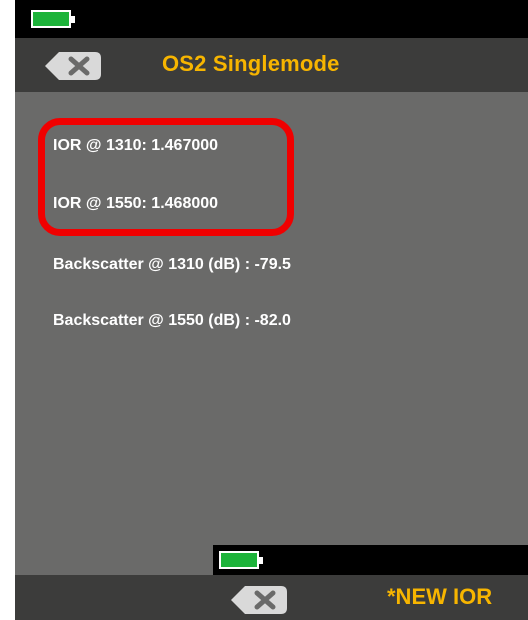 This screenshot has width=528, height=620. I want to click on status-bar, so click(271, 19).